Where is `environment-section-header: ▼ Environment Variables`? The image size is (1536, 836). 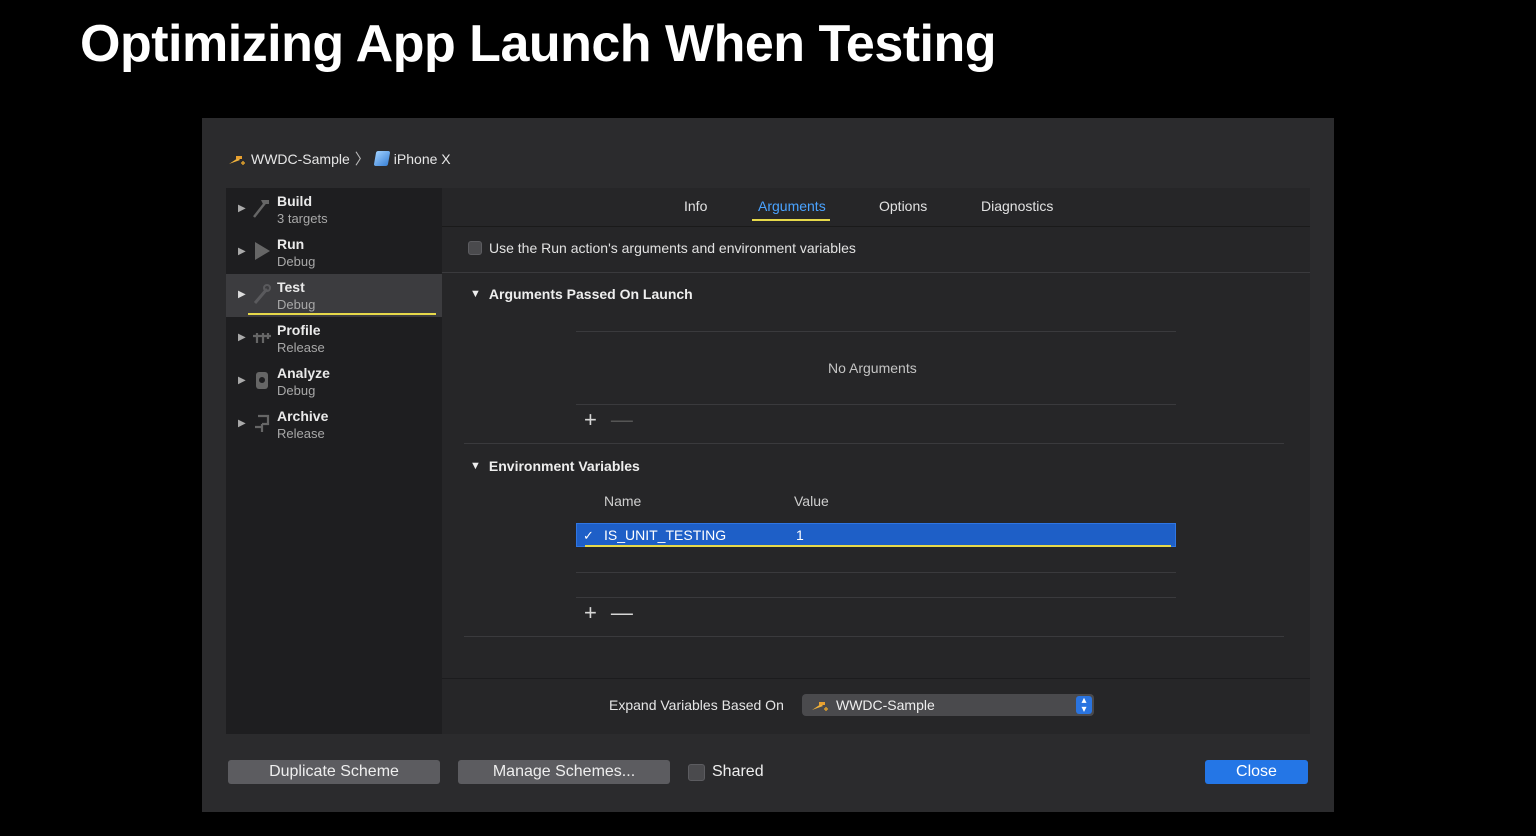 environment-section-header: ▼ Environment Variables is located at coordinates (555, 466).